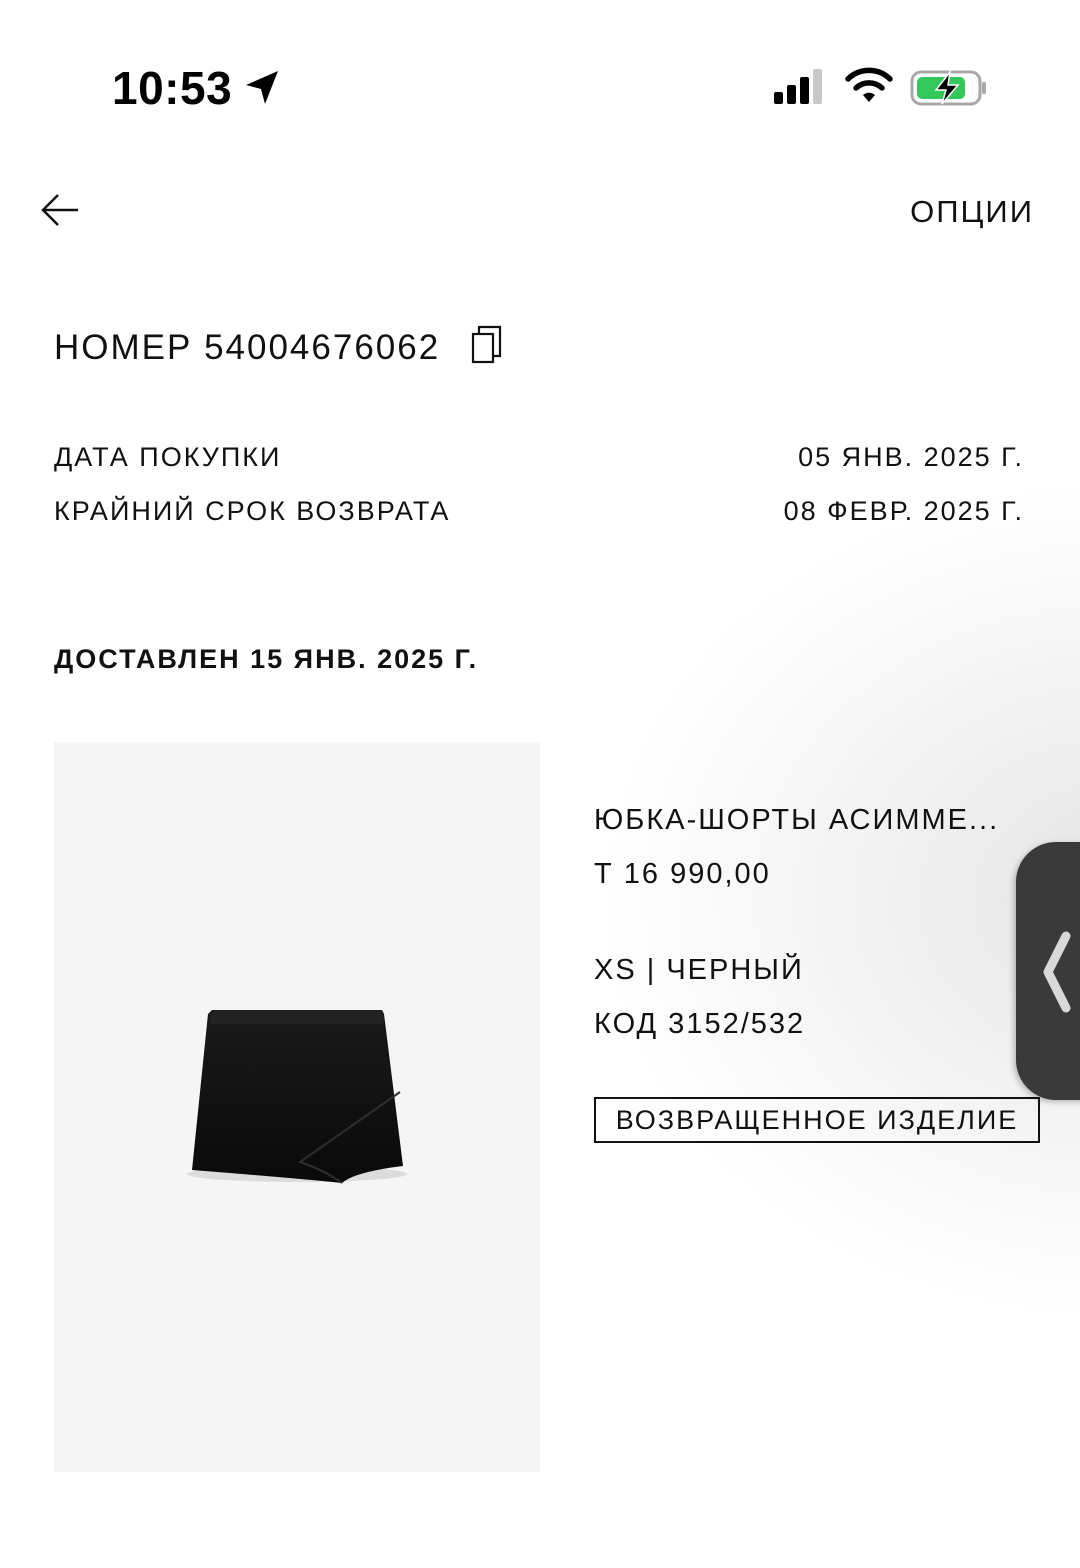  Describe the element at coordinates (911, 457) in the screenshot. I see `purchase-date-value: 05 ЯНВ. 2025 Г.` at that location.